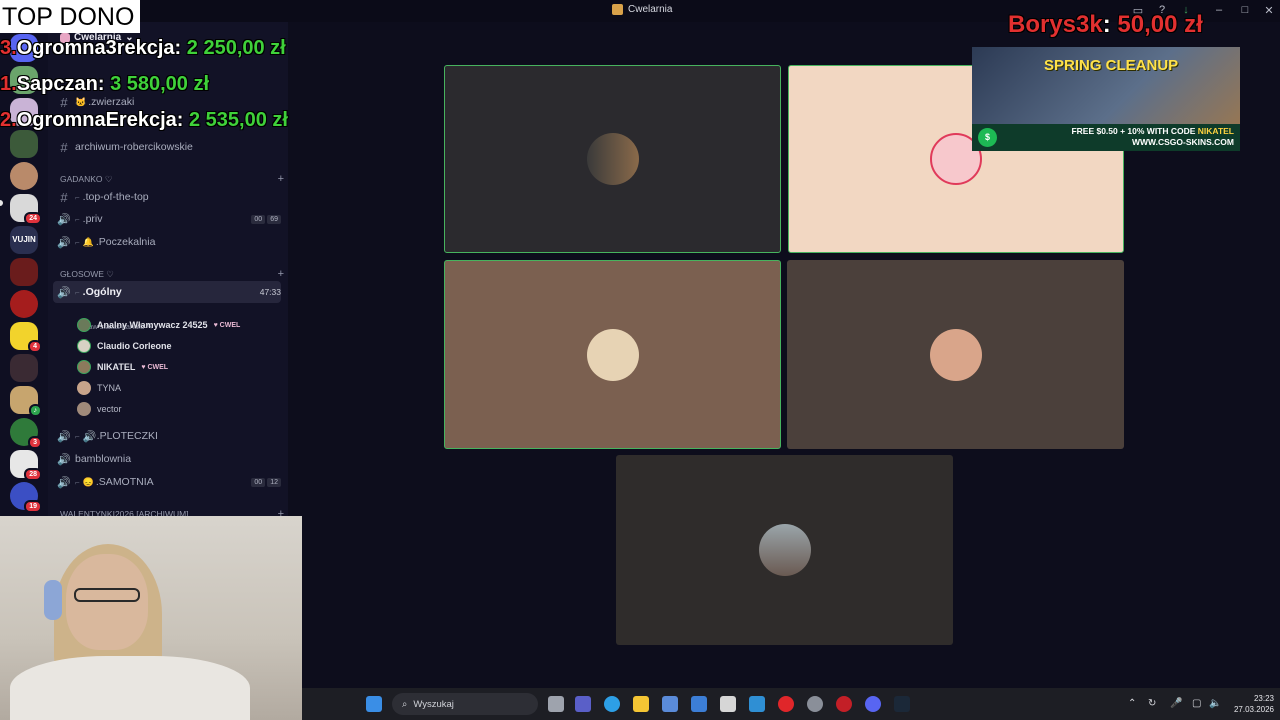  I want to click on voice-timer: 47:33, so click(270, 292).